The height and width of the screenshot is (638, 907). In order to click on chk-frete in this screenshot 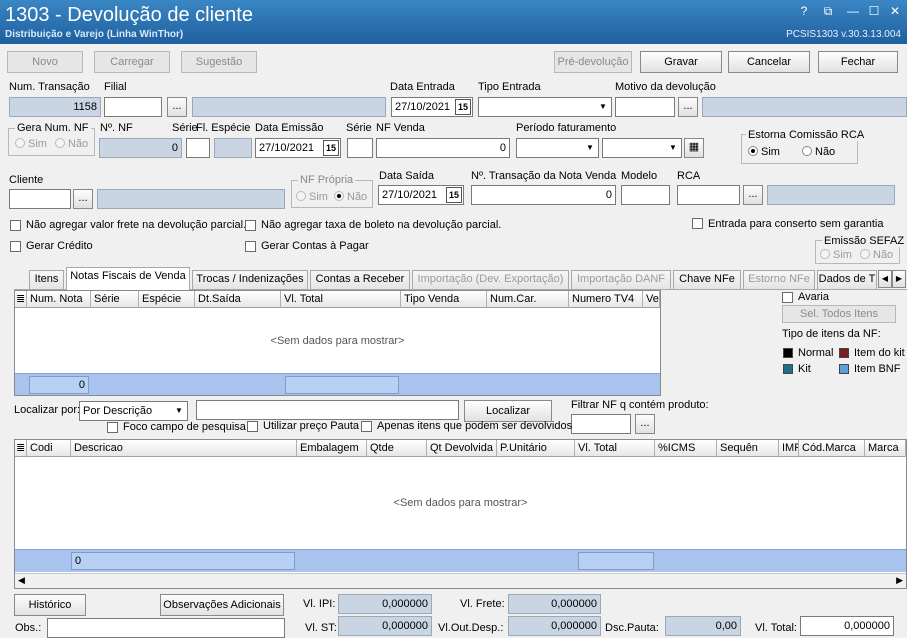, I will do `click(15, 225)`.